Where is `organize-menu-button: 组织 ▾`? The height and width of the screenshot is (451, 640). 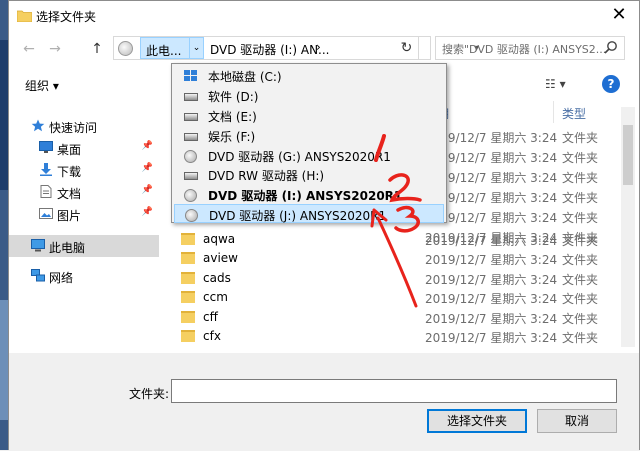 organize-menu-button: 组织 ▾ is located at coordinates (42, 85).